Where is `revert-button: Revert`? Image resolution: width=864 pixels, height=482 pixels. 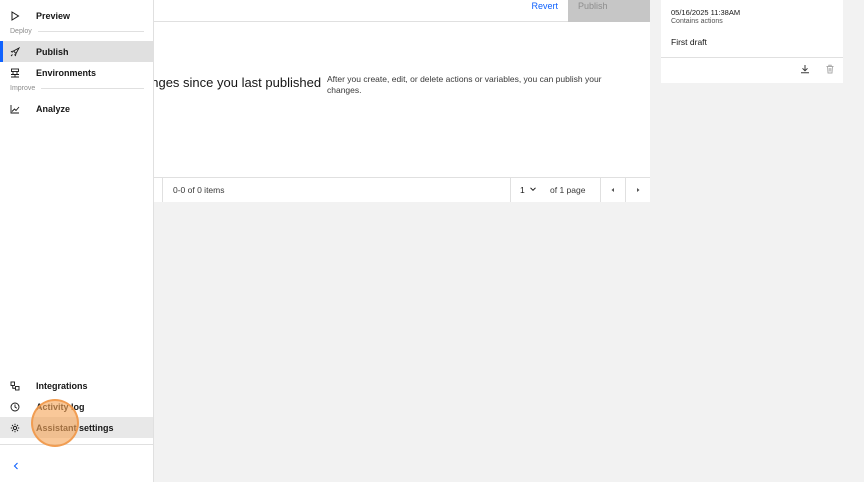 revert-button: Revert is located at coordinates (544, 7).